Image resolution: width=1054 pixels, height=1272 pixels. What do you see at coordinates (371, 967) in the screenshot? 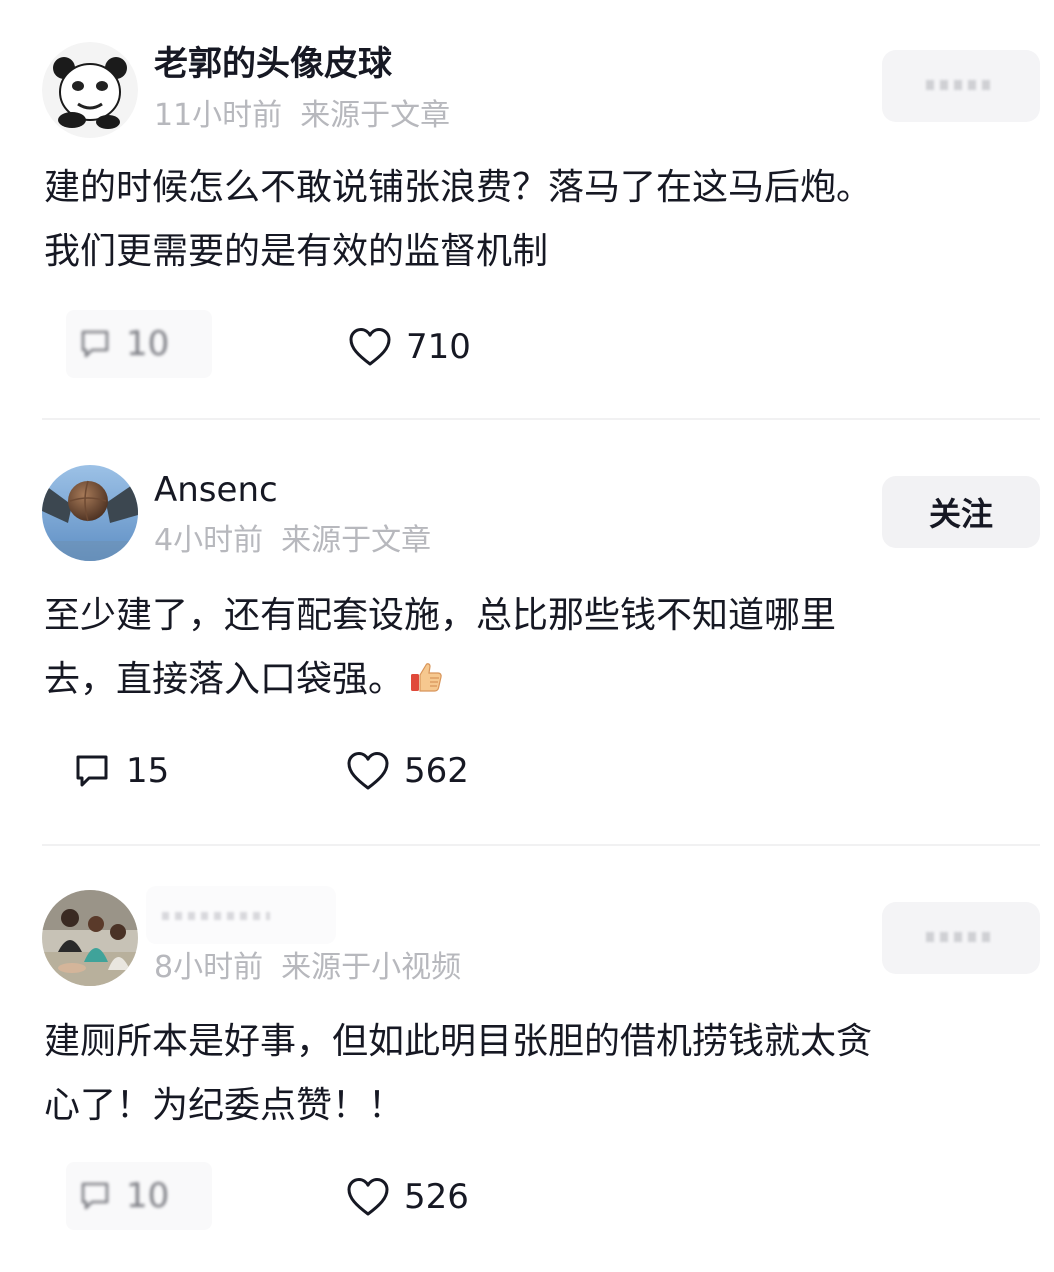
I see `source-label: 来源于小视频` at bounding box center [371, 967].